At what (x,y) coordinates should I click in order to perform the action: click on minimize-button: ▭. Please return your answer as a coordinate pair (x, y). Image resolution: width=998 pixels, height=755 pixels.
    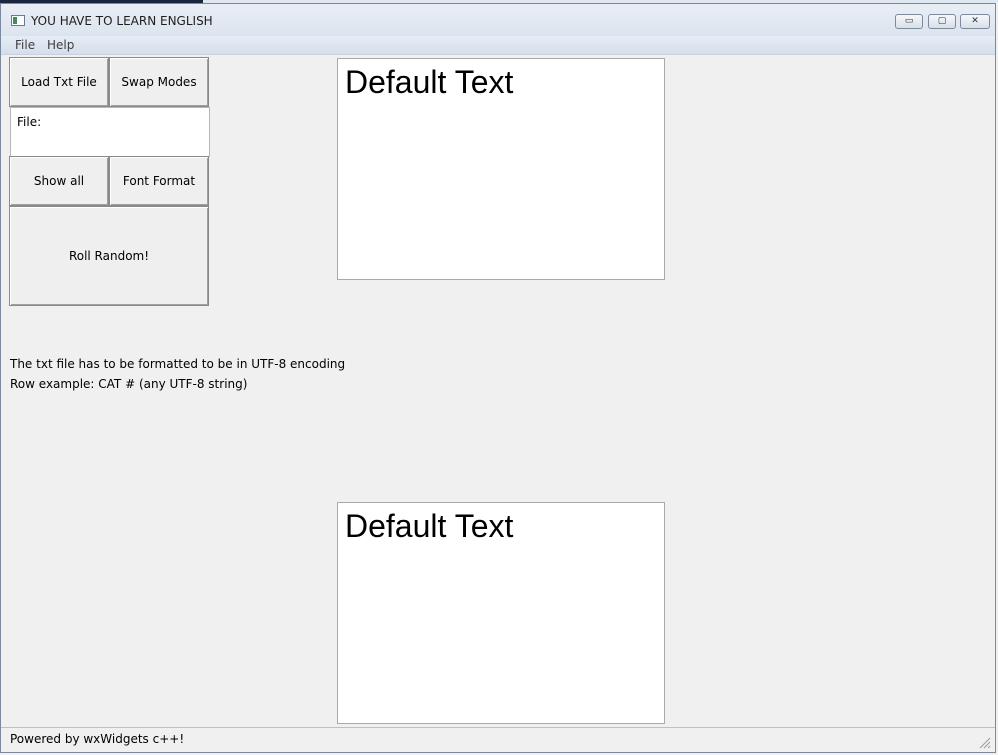
    Looking at the image, I should click on (909, 21).